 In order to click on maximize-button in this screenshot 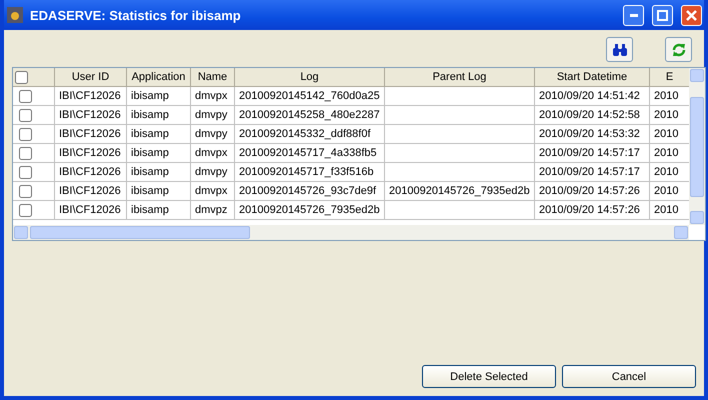, I will do `click(662, 15)`.